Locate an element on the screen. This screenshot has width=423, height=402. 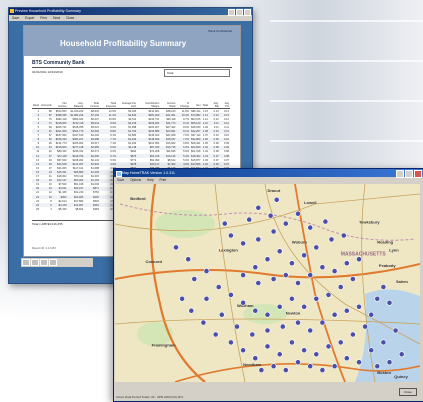
minimize-button is located at coordinates (231, 12).